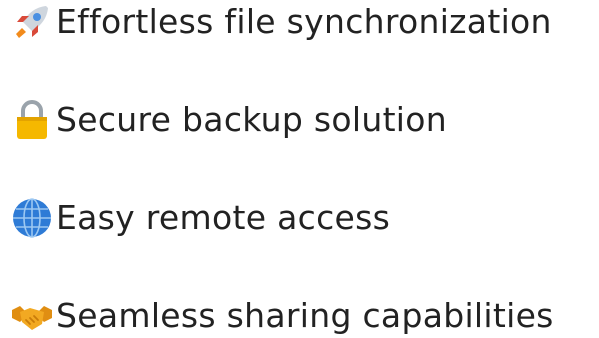 The height and width of the screenshot is (338, 599). I want to click on feature-item-remote: Easy remote access, so click(200, 218).